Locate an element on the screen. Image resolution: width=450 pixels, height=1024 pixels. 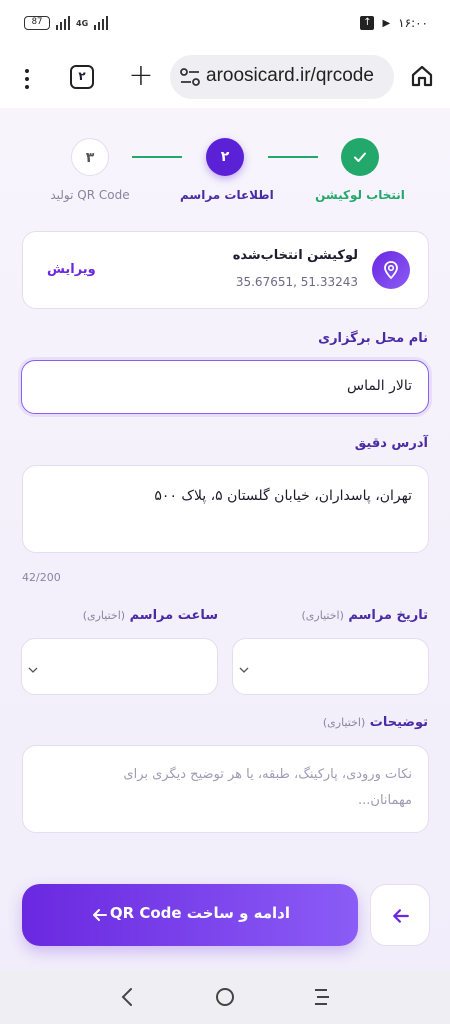
notes-label: توضیحات (اختیاری) is located at coordinates (375, 722).